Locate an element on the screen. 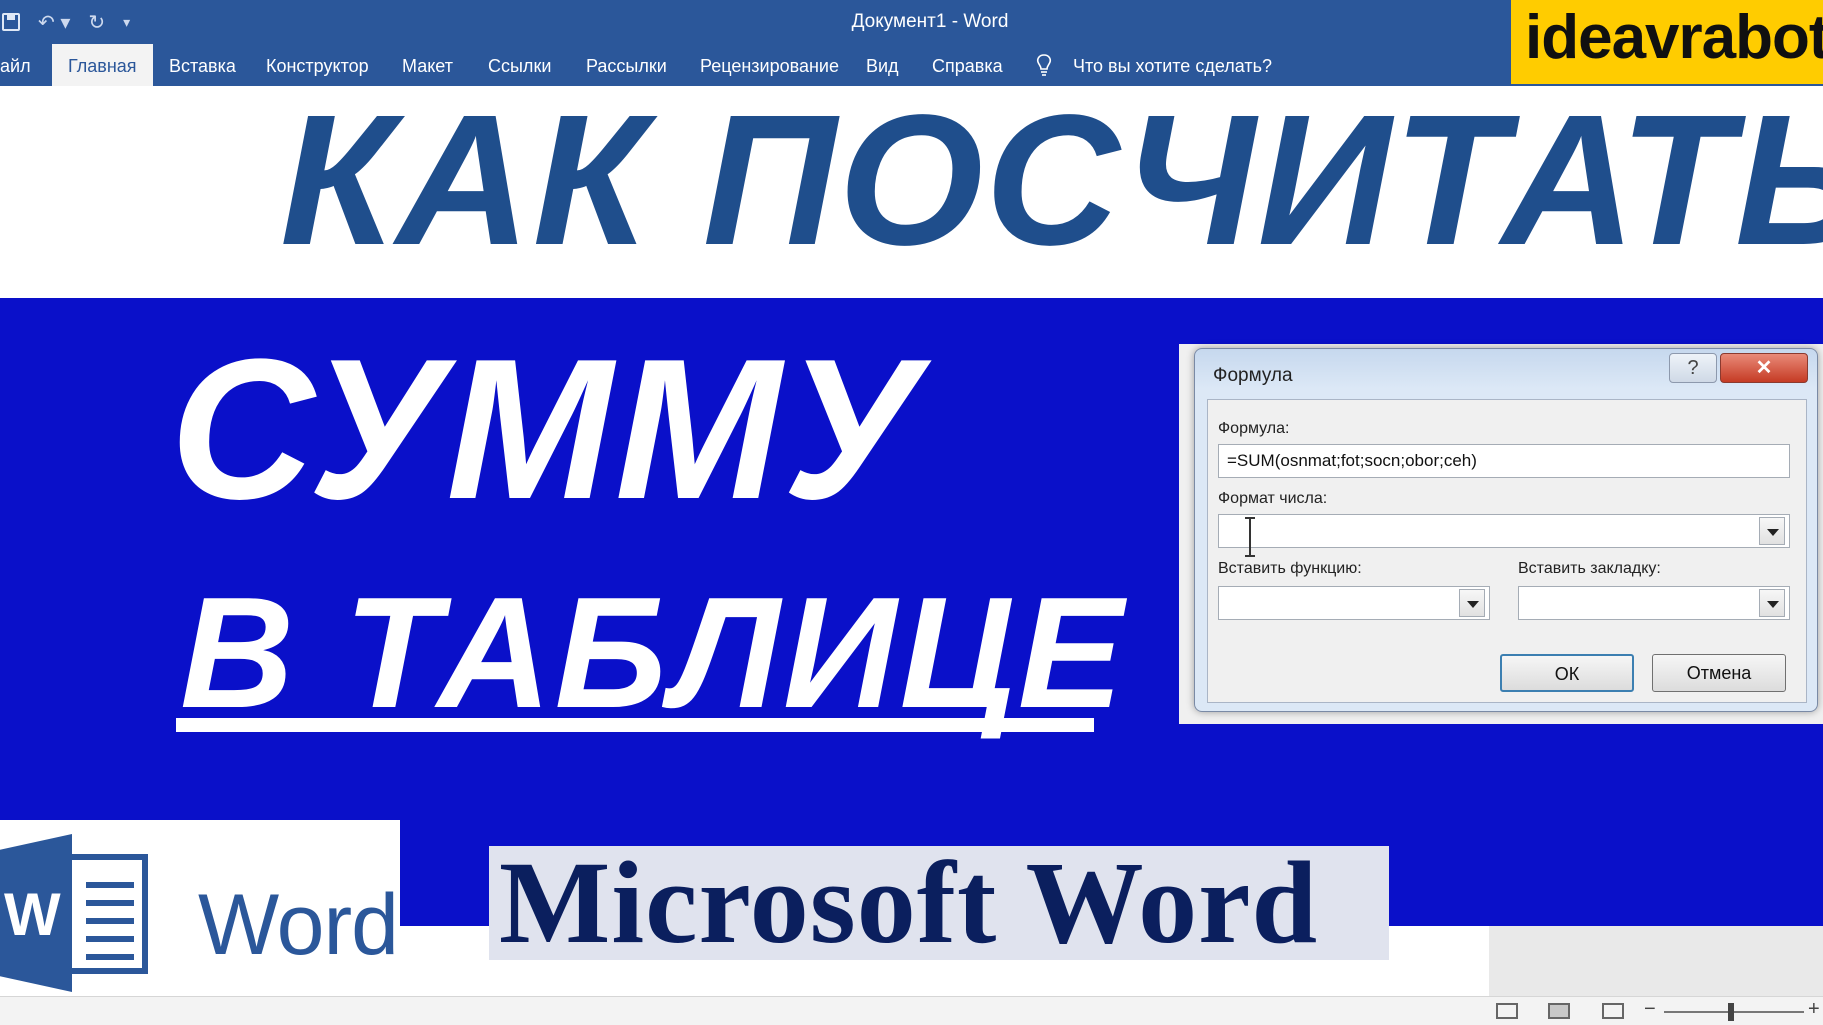 The height and width of the screenshot is (1025, 1823). brand-badge: ideavrabote. is located at coordinates (1667, 42).